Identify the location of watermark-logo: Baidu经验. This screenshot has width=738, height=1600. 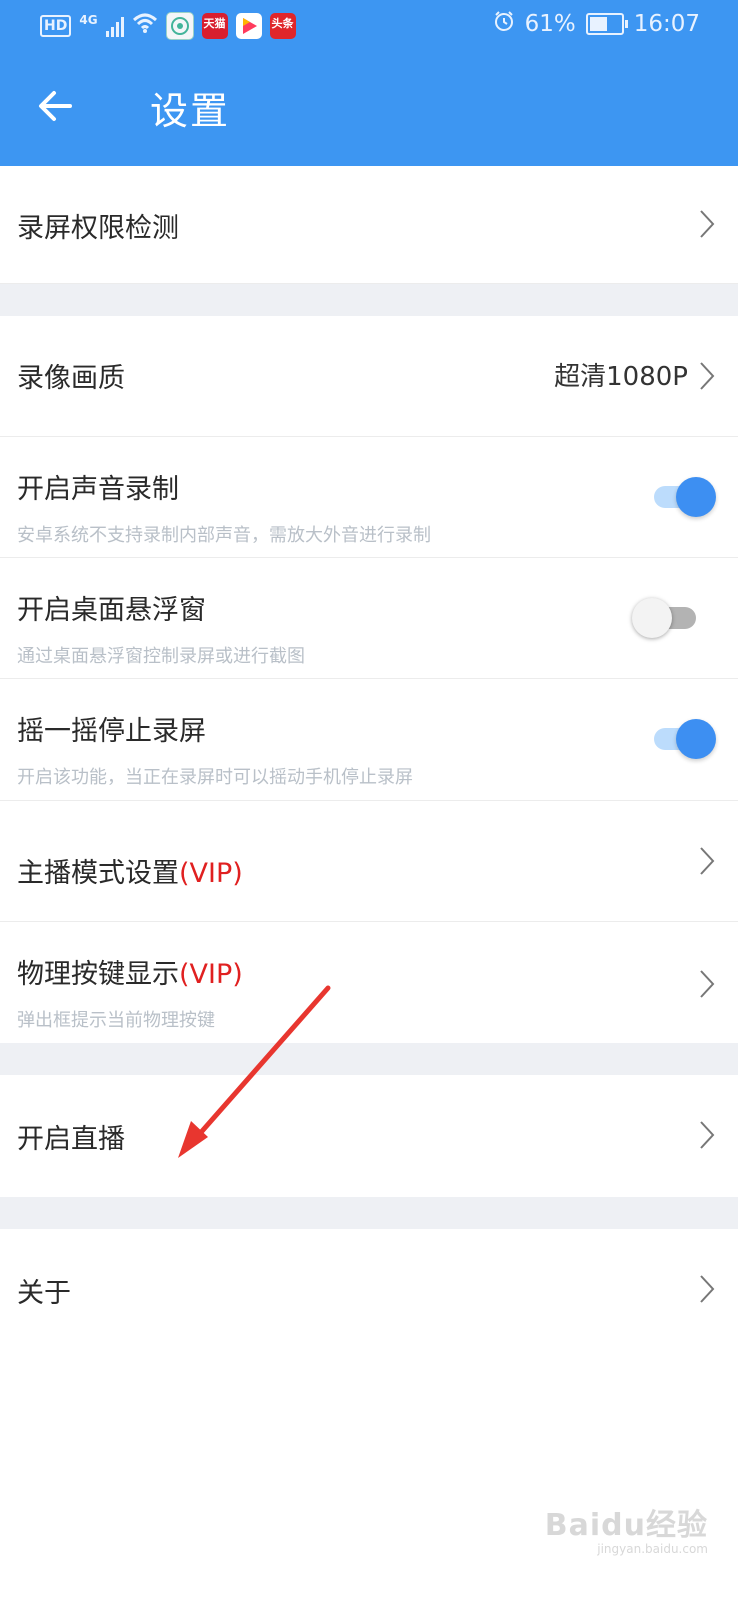
(626, 1525).